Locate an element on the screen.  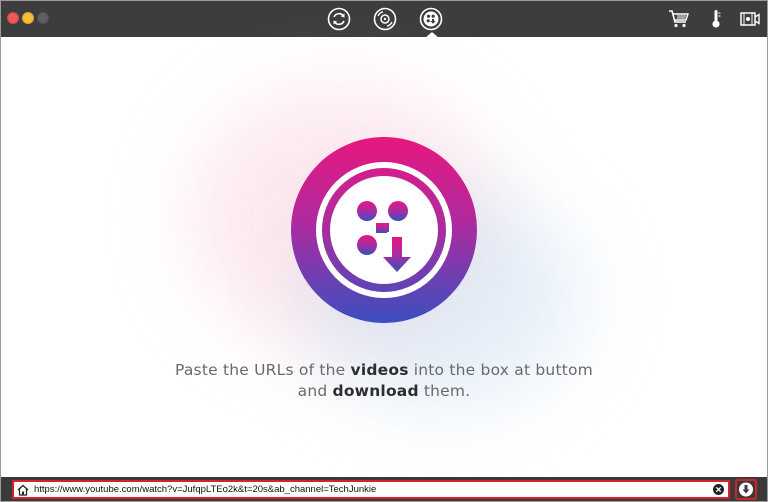
caption-text: Paste the URLs of the is located at coordinates (263, 370).